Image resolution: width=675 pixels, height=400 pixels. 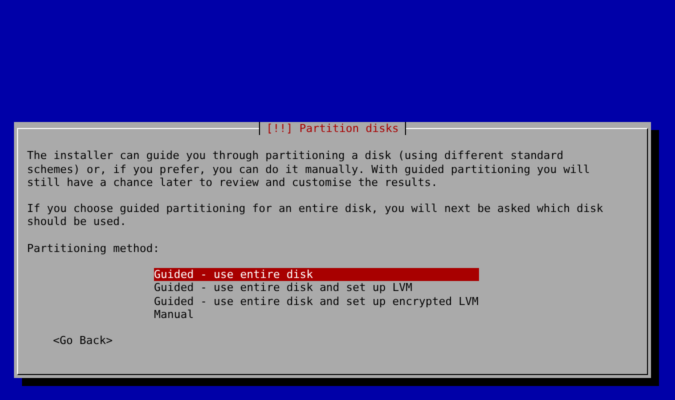 What do you see at coordinates (316, 315) in the screenshot?
I see `menu-option: Manual` at bounding box center [316, 315].